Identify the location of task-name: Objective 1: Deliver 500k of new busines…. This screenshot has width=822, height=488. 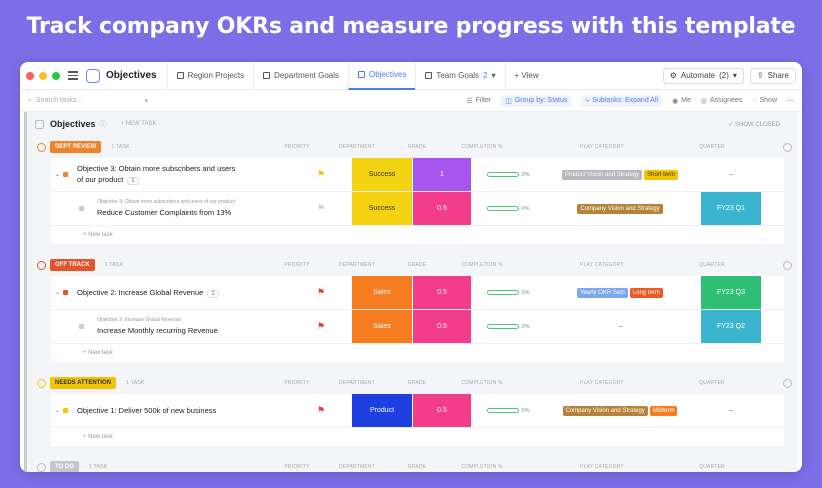
(182, 410).